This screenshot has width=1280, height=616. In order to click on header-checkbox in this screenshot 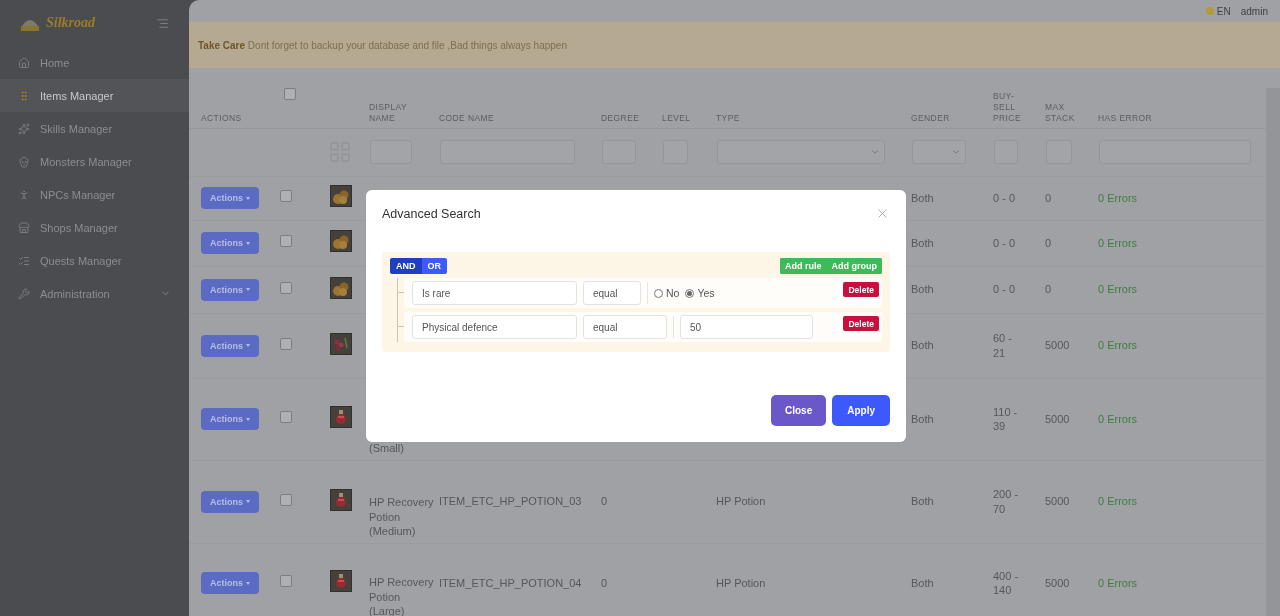, I will do `click(290, 94)`.